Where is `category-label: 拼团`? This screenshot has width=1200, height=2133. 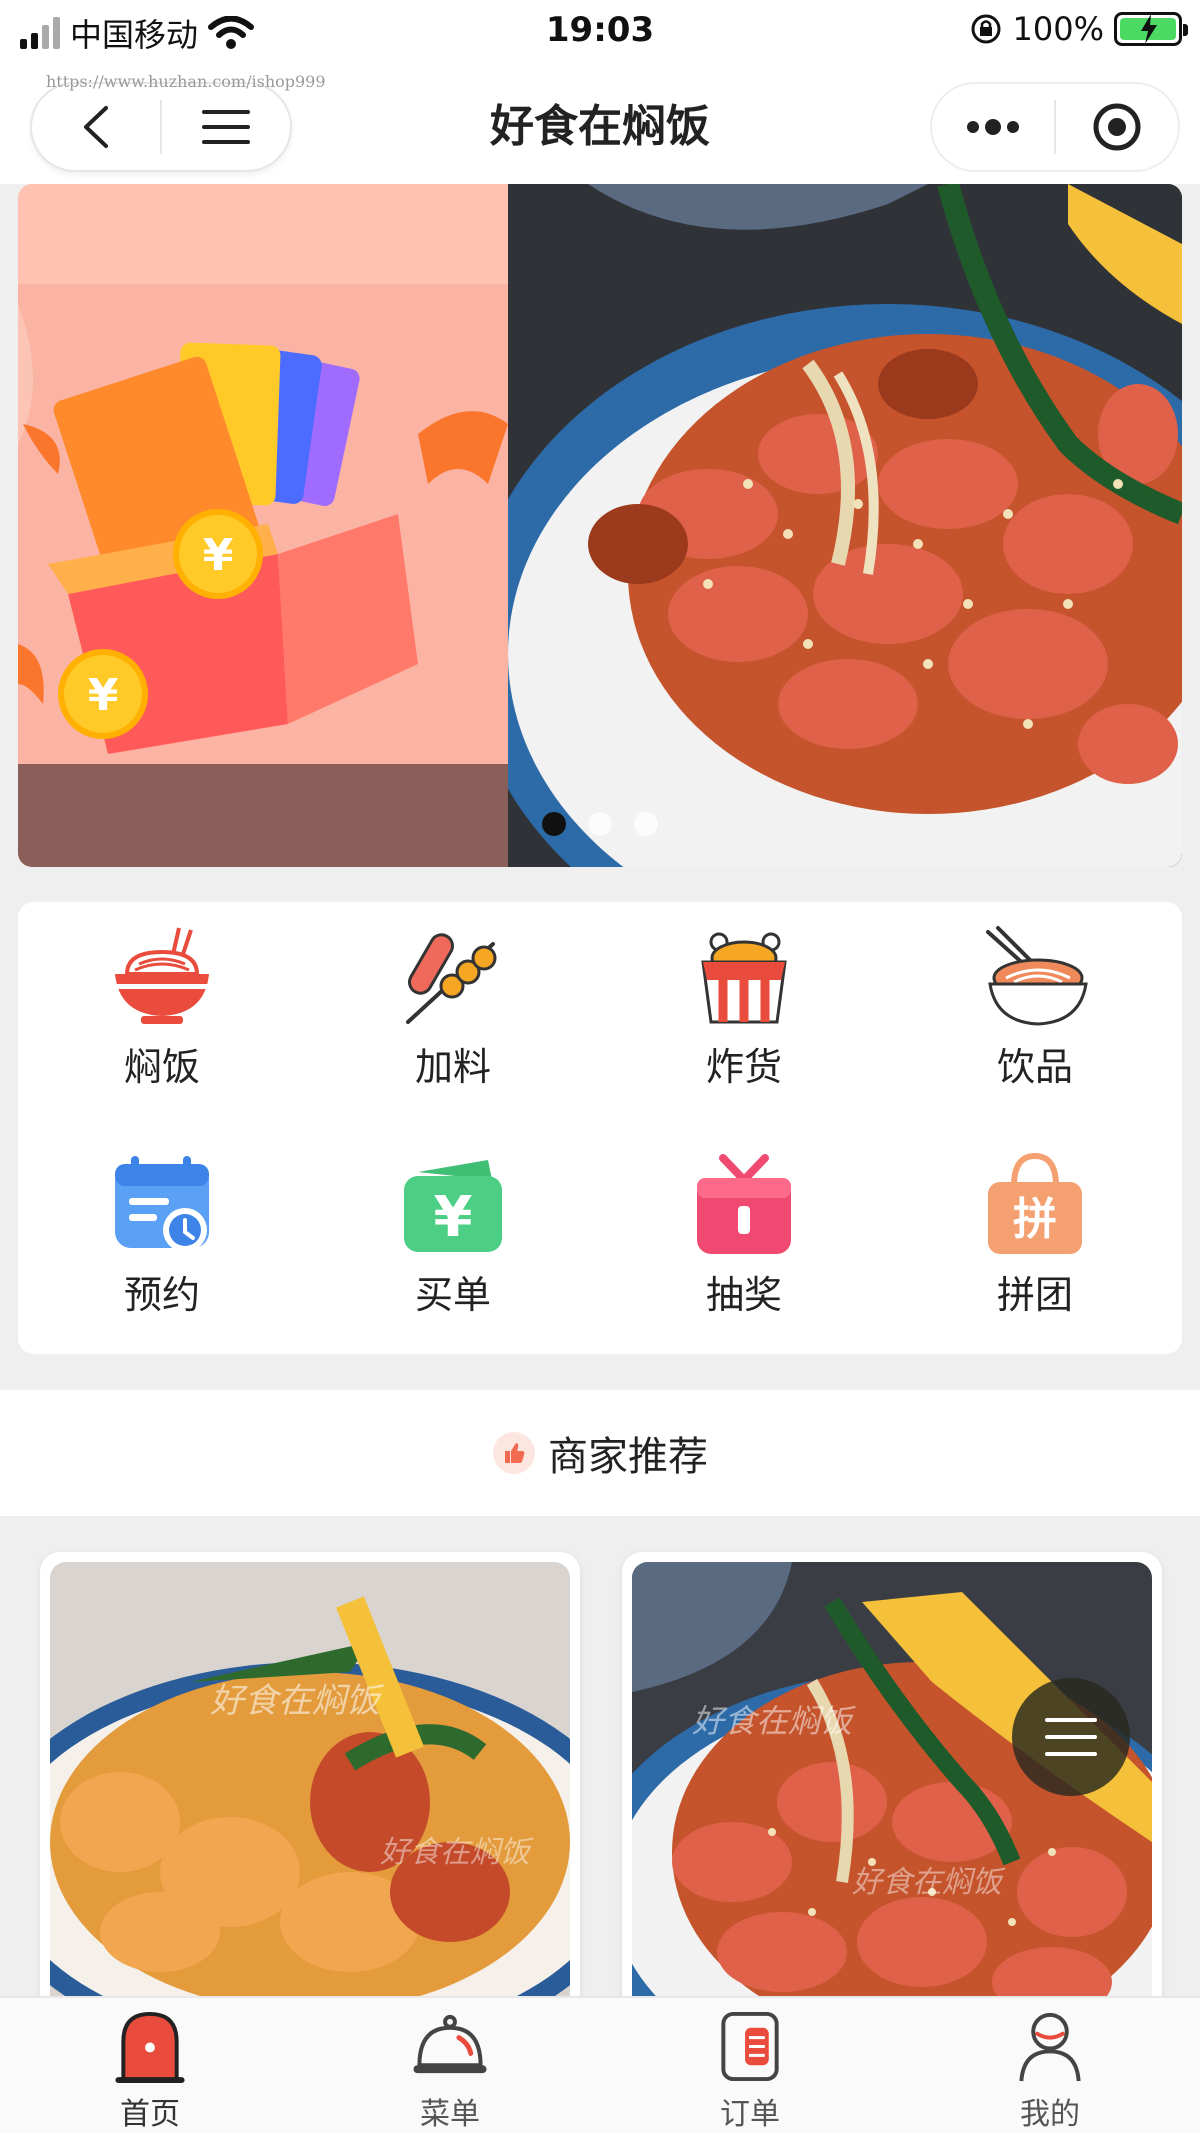
category-label: 拼团 is located at coordinates (1034, 1295).